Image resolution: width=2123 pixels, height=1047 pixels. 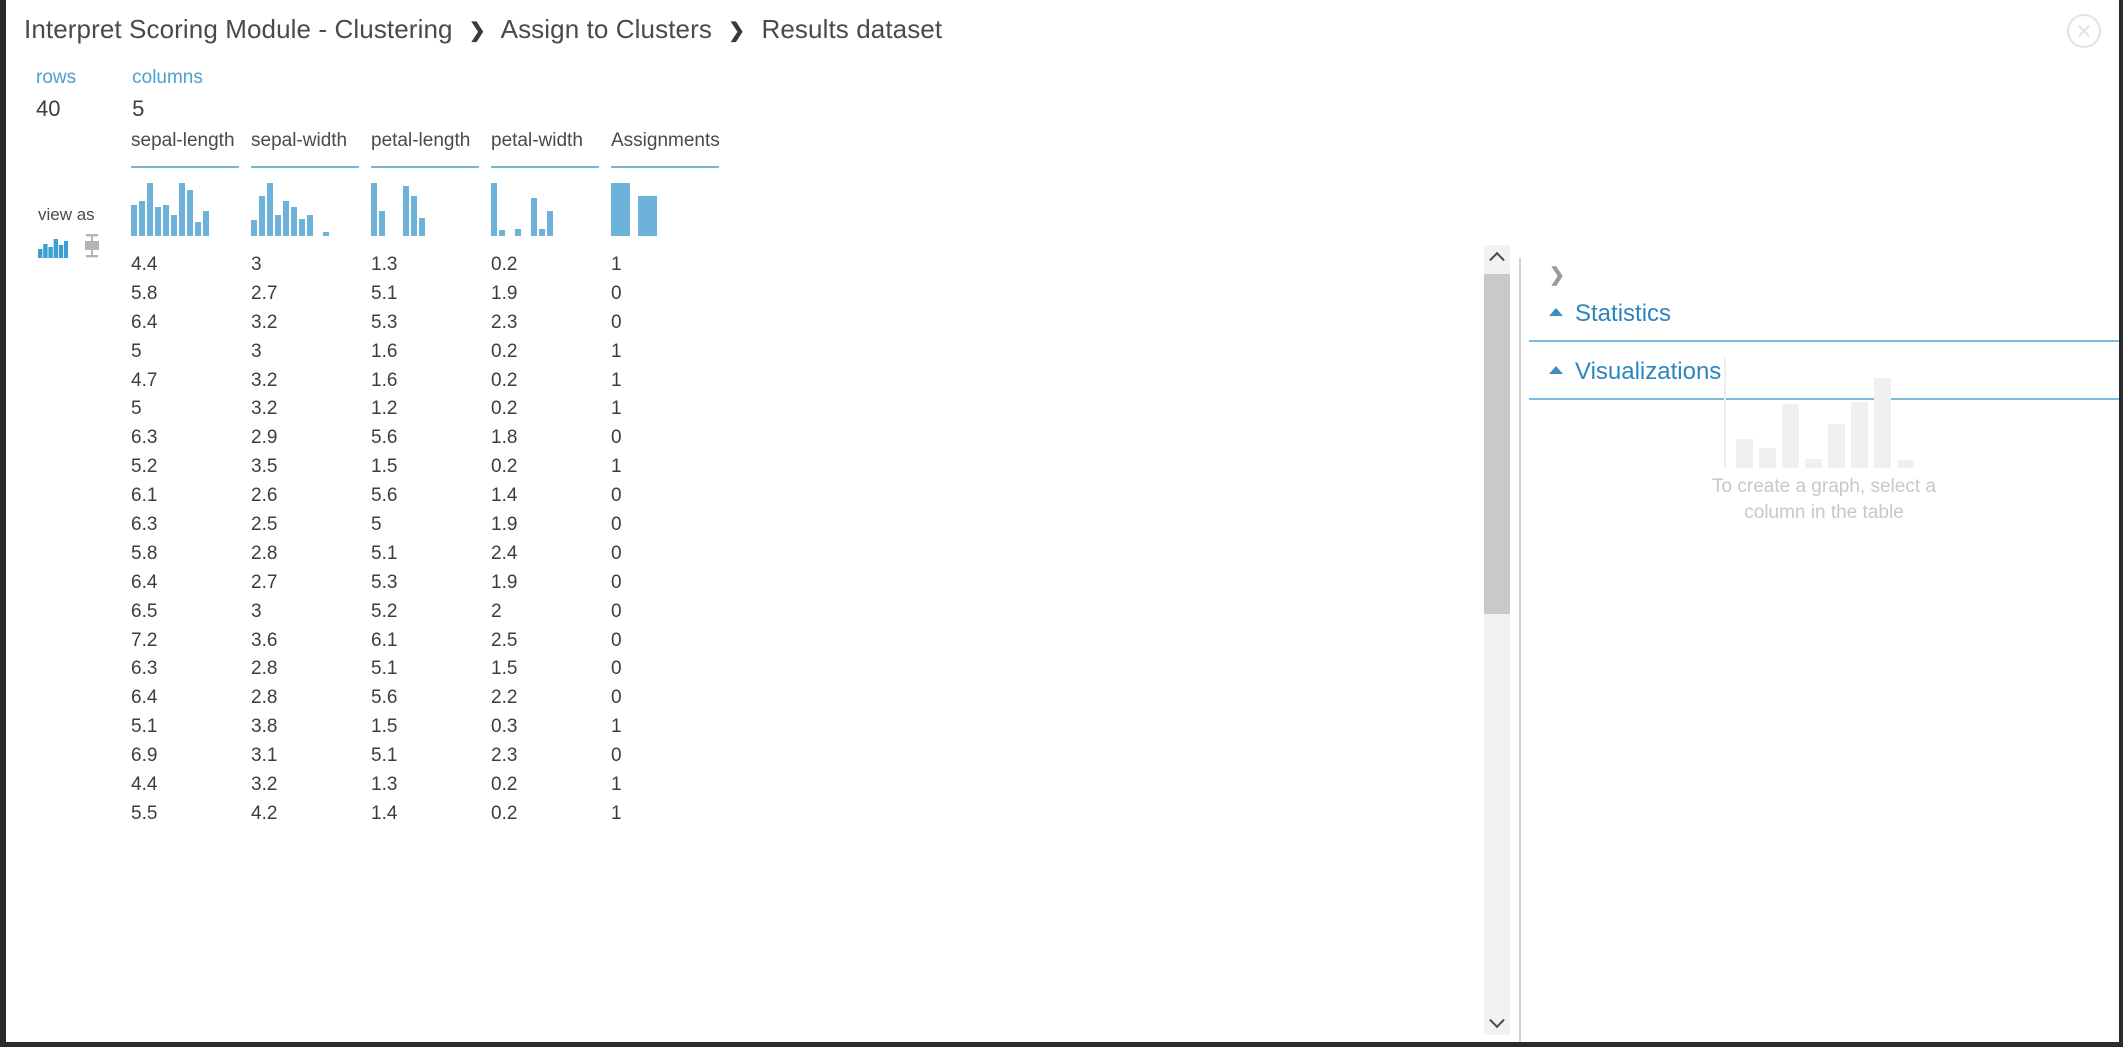 I want to click on table-row: 6.1 2.6 5.6 1.4 0, so click(x=793, y=499).